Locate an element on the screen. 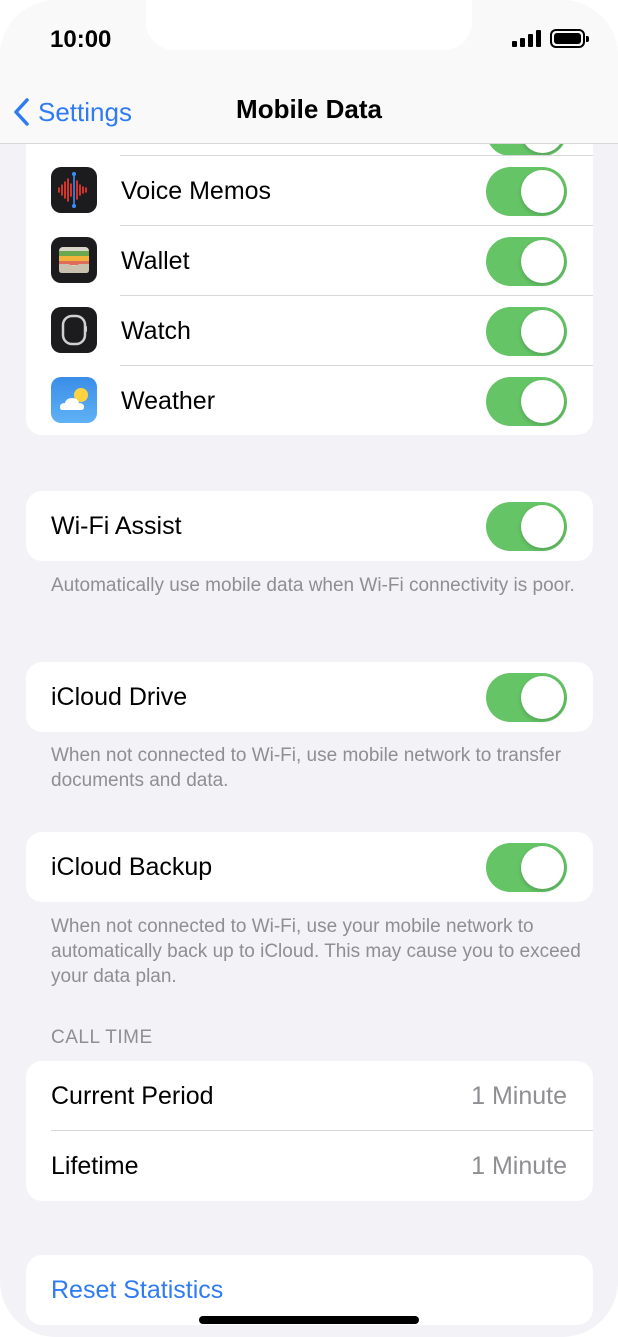 The image size is (618, 1337). wifi-assist-group: Wi-Fi Assist is located at coordinates (309, 526).